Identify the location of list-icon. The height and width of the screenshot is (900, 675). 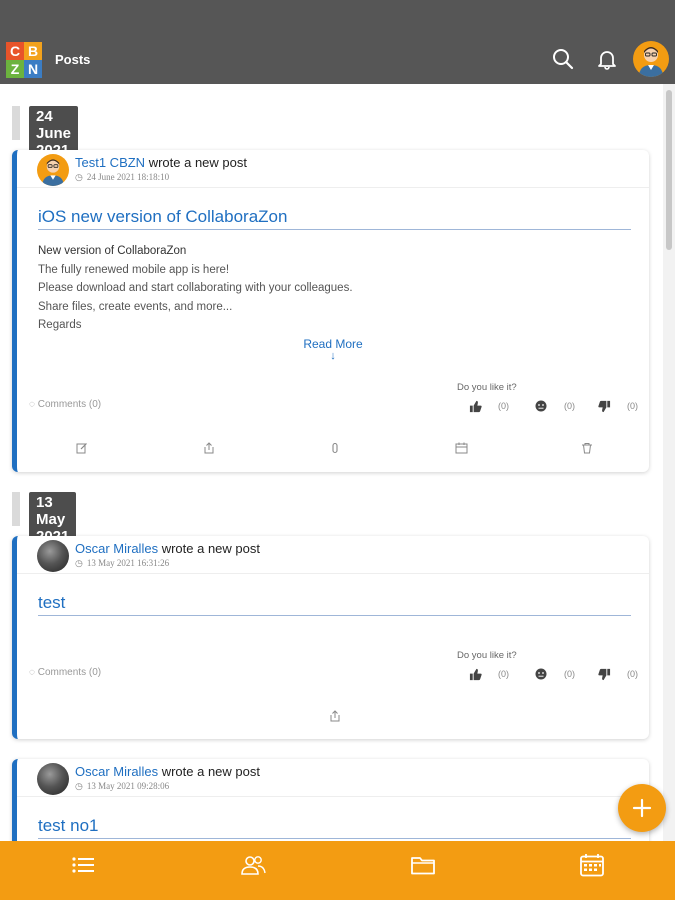
(83, 865).